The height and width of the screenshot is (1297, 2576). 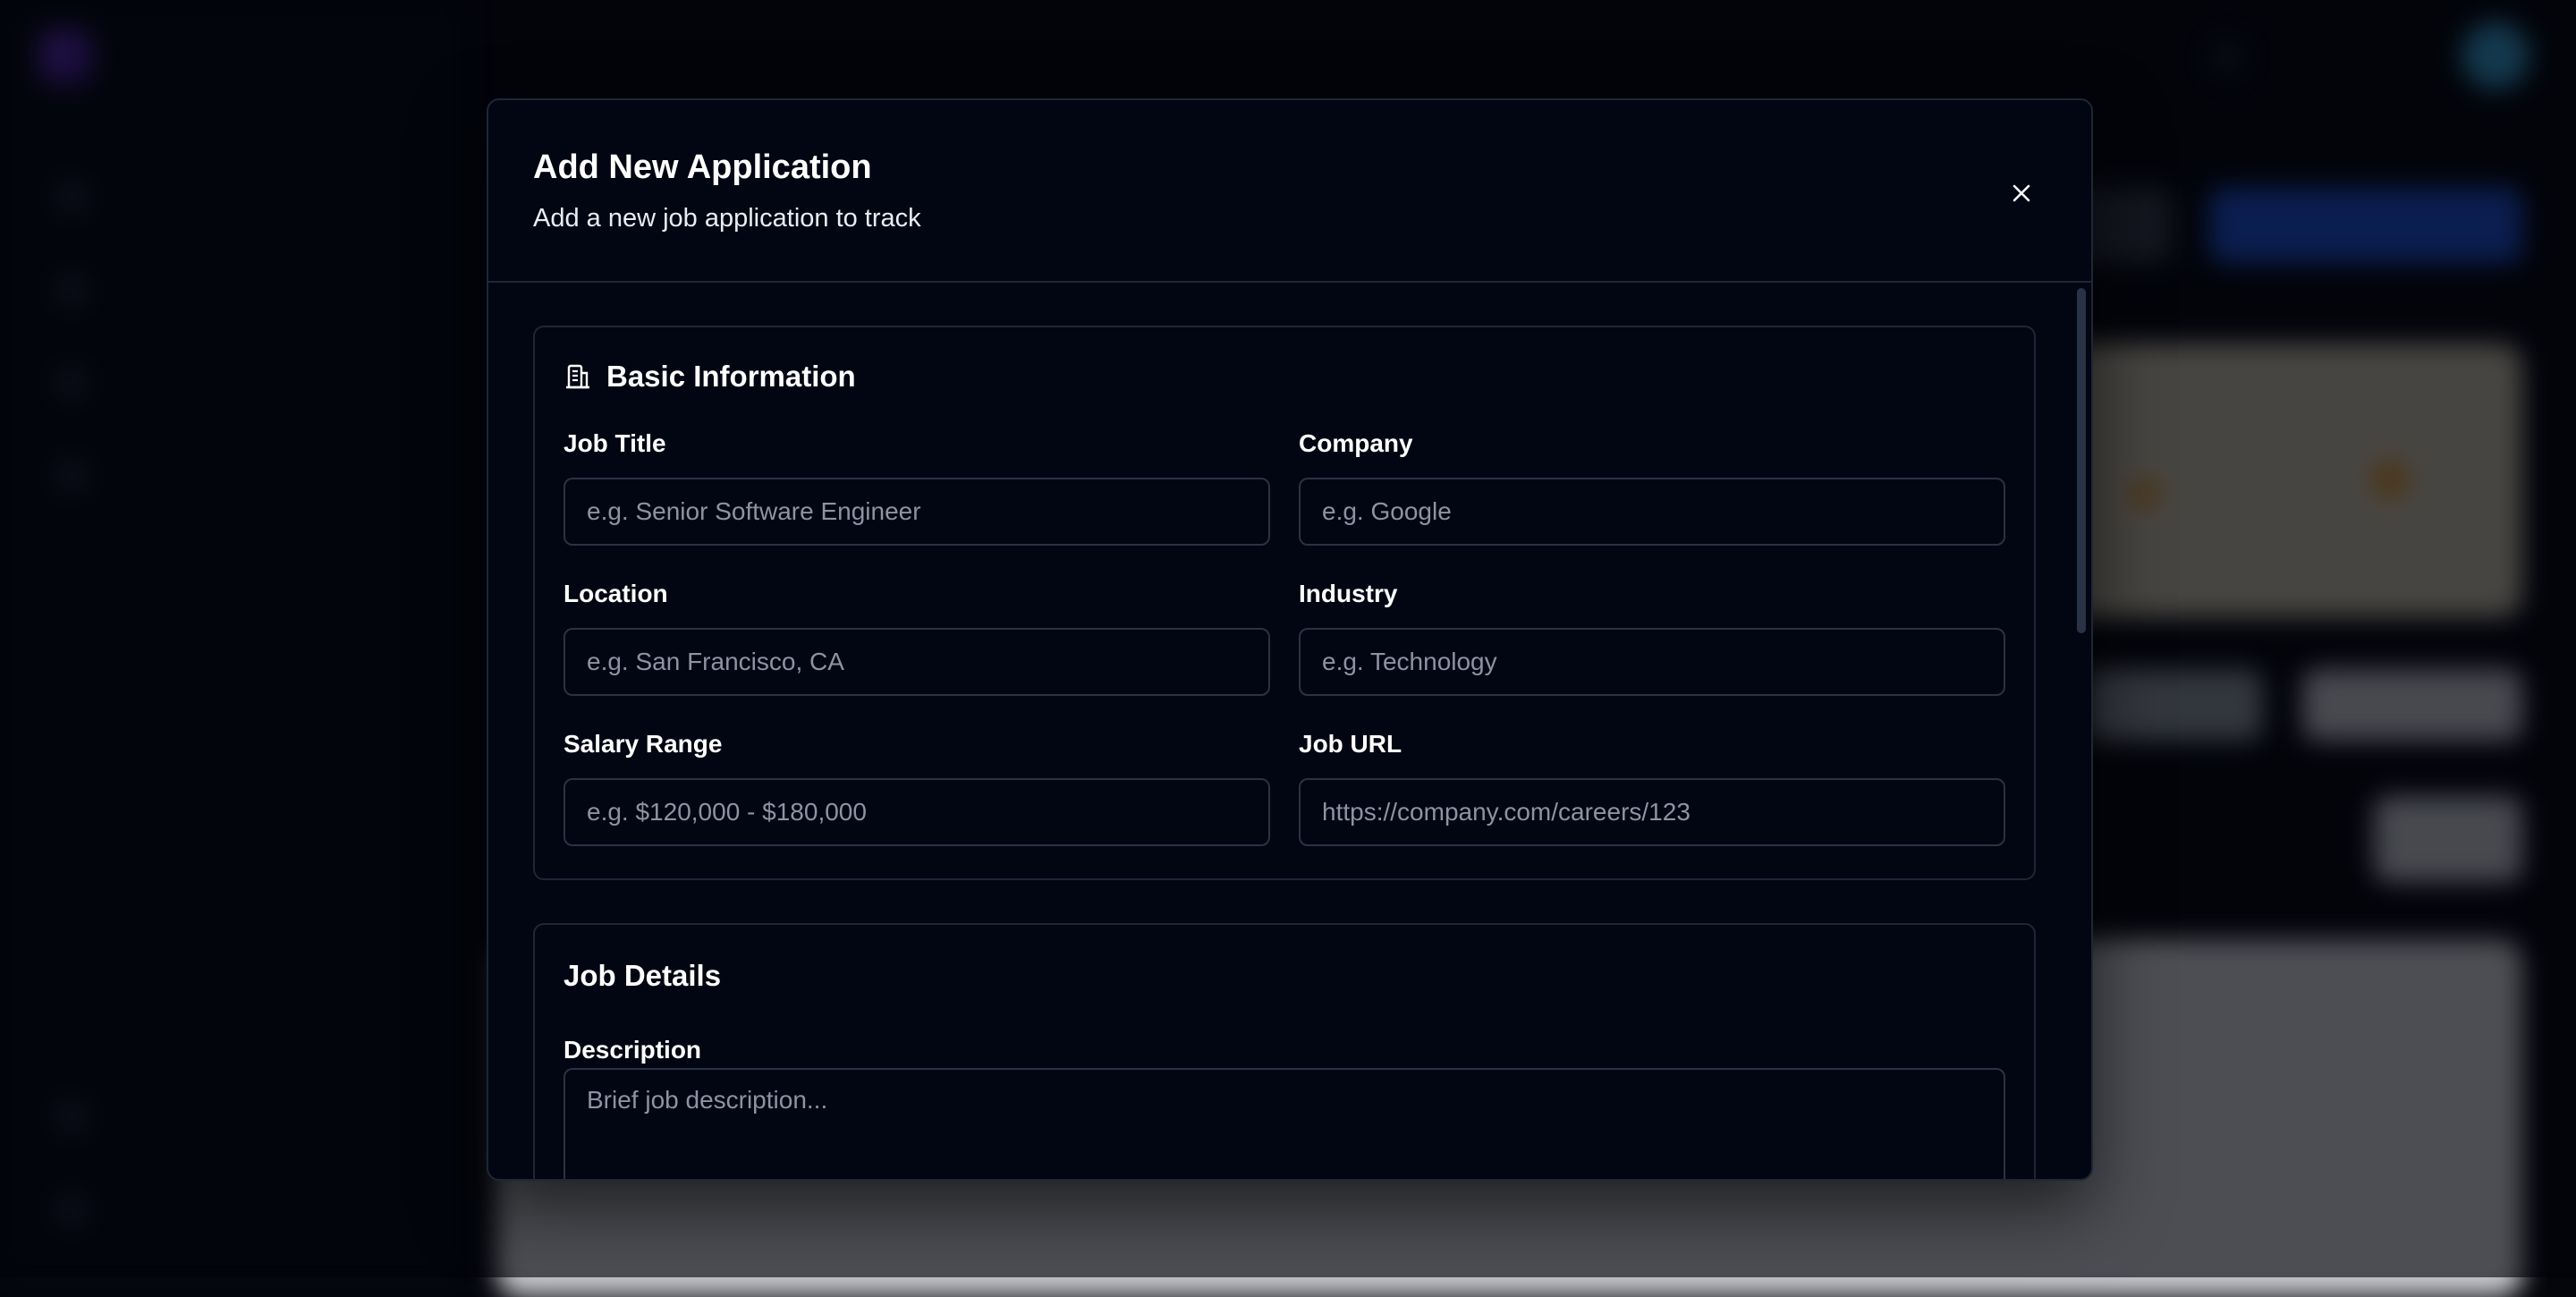 What do you see at coordinates (702, 167) in the screenshot?
I see `modal-title: Add New Application` at bounding box center [702, 167].